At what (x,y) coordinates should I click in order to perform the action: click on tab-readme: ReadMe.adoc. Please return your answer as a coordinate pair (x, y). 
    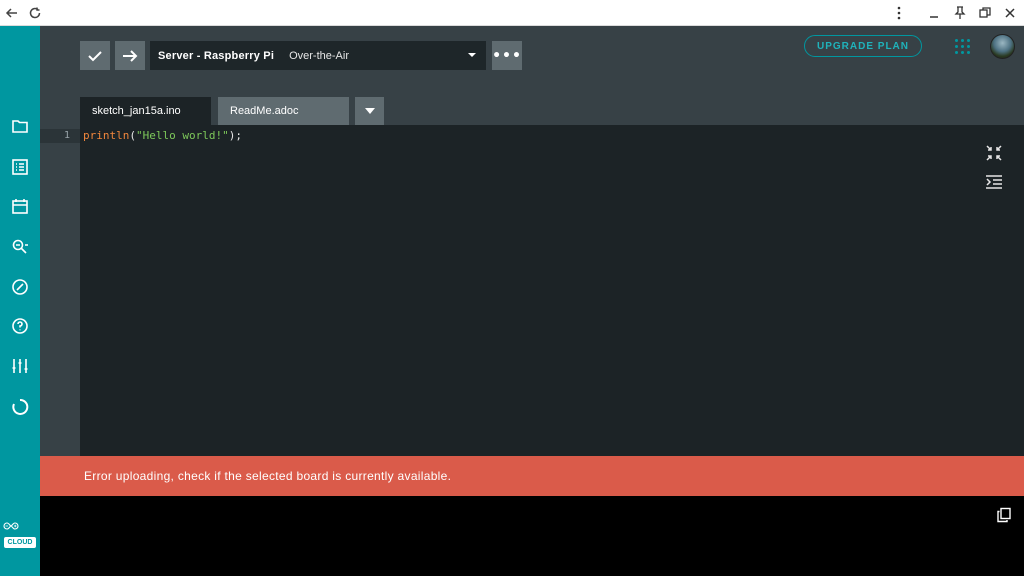
    Looking at the image, I should click on (283, 111).